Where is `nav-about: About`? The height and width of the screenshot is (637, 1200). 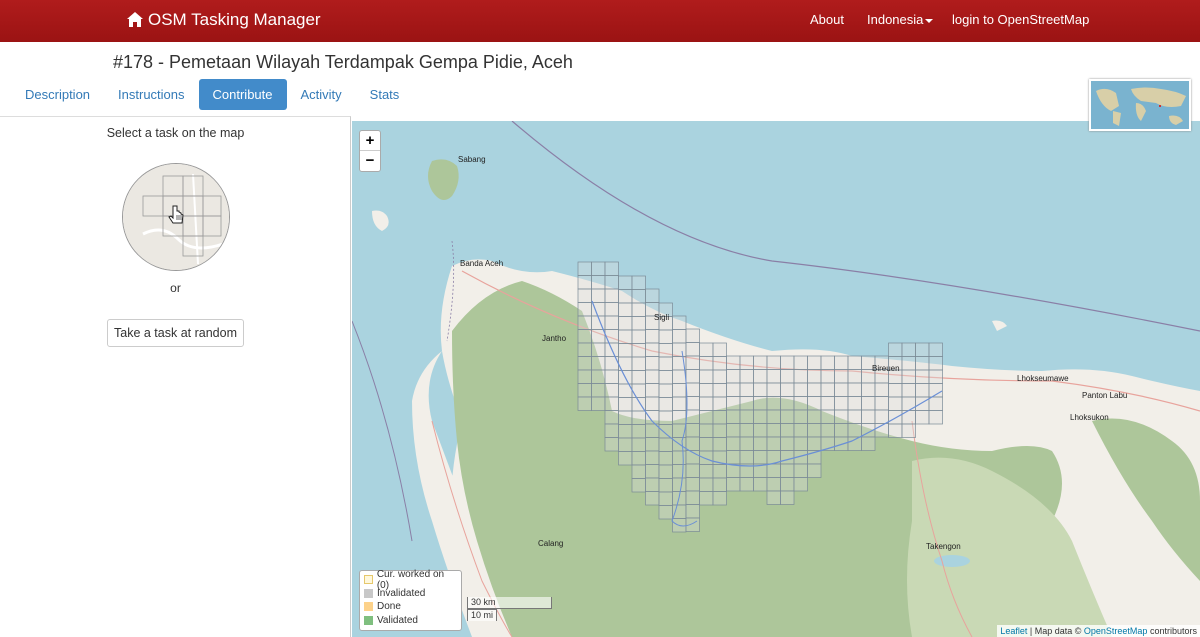
nav-about: About is located at coordinates (827, 19).